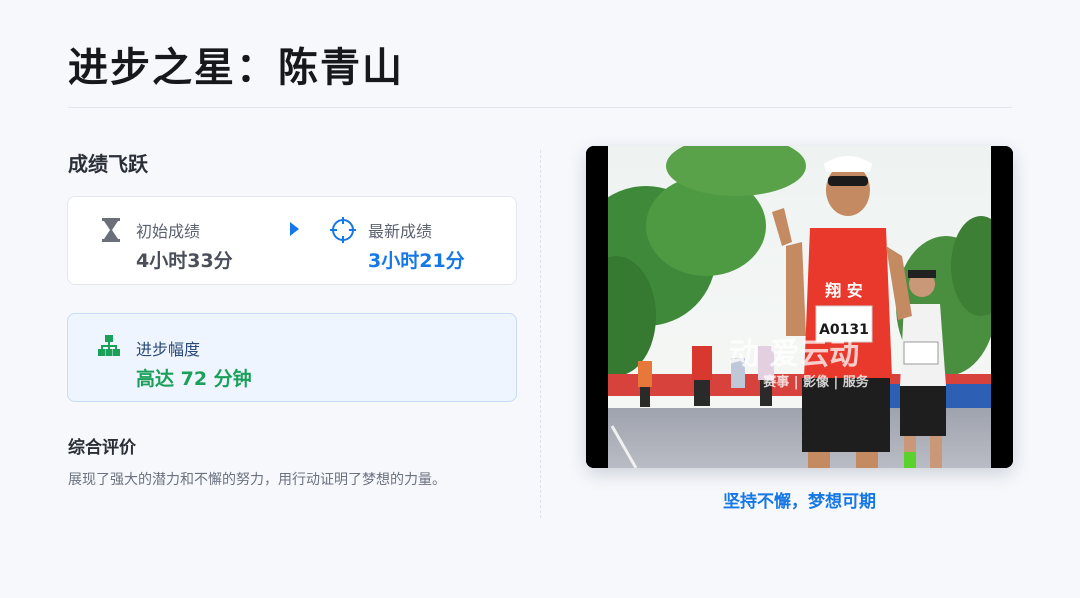 This screenshot has height=598, width=1080. What do you see at coordinates (400, 231) in the screenshot?
I see `latest-score-label: 最新成绩` at bounding box center [400, 231].